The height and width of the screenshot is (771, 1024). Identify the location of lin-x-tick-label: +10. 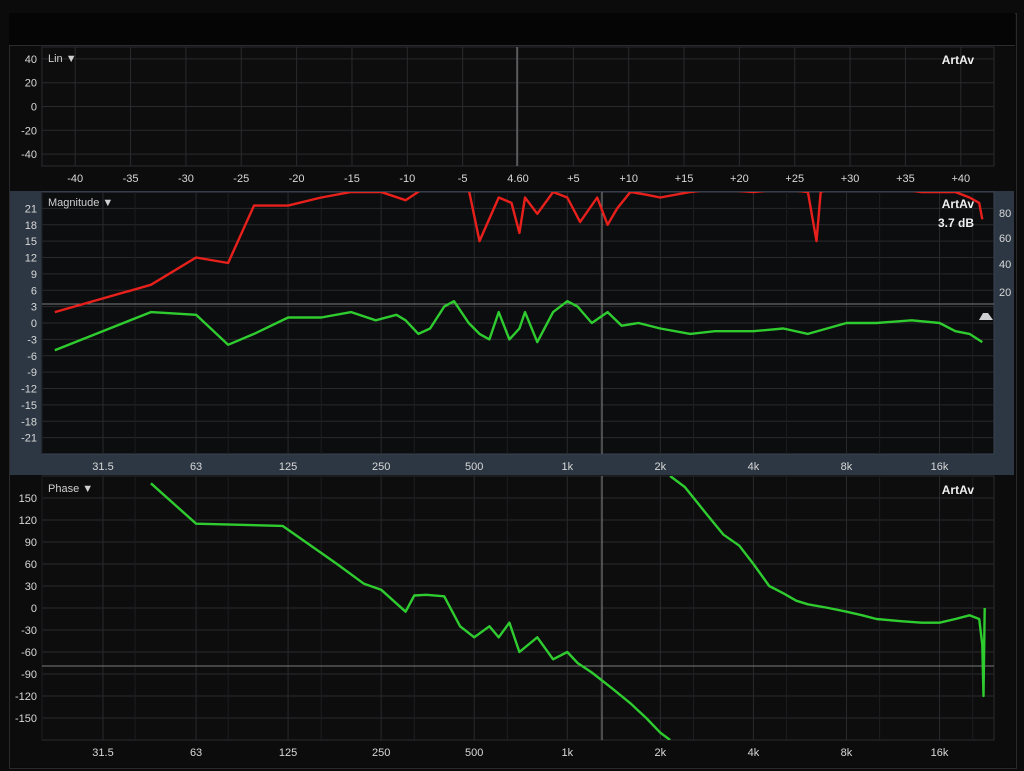
(628, 179).